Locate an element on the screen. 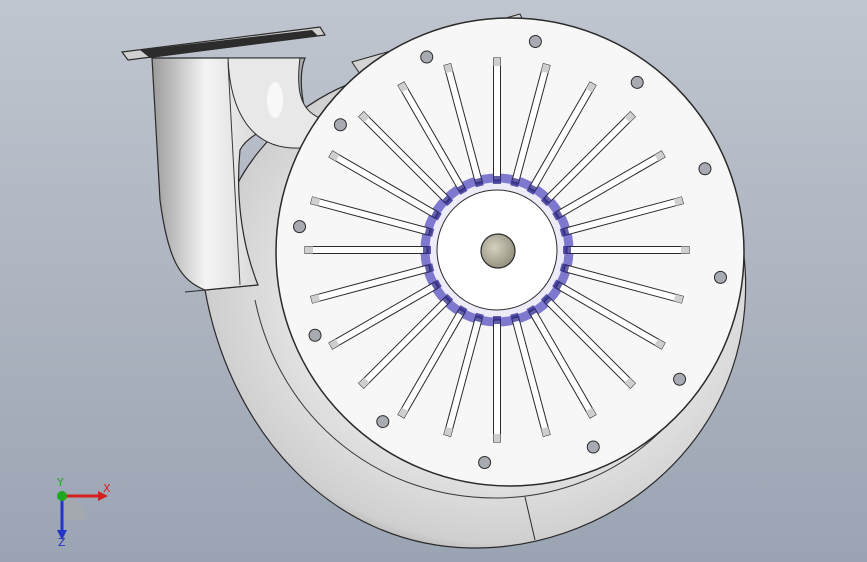 This screenshot has height=562, width=867. y-axis-label: Y is located at coordinates (60, 483).